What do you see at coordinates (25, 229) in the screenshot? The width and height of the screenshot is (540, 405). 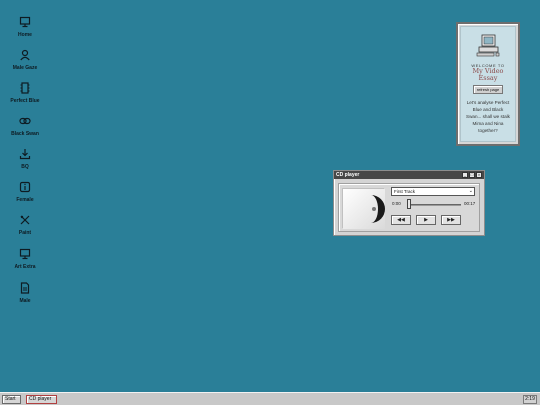 I see `desktop-icon-paint: Paint` at bounding box center [25, 229].